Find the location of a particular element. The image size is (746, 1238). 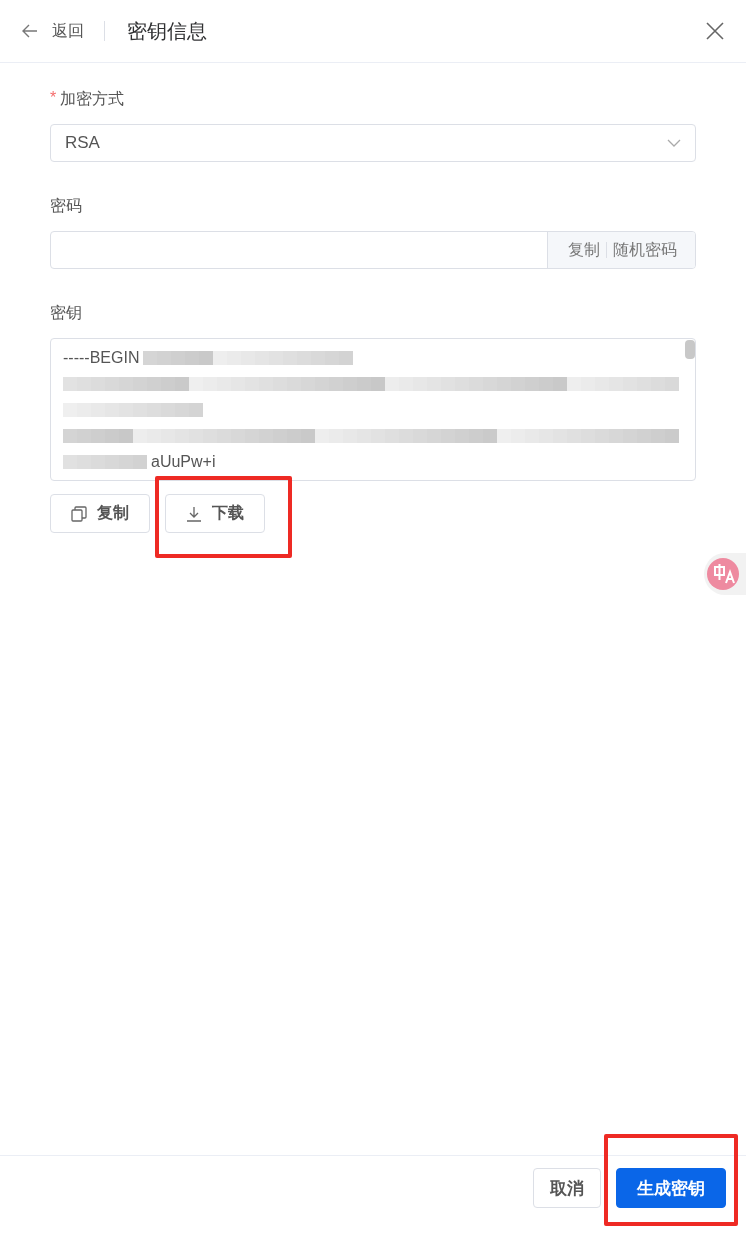

download-button: 下载 is located at coordinates (215, 513).